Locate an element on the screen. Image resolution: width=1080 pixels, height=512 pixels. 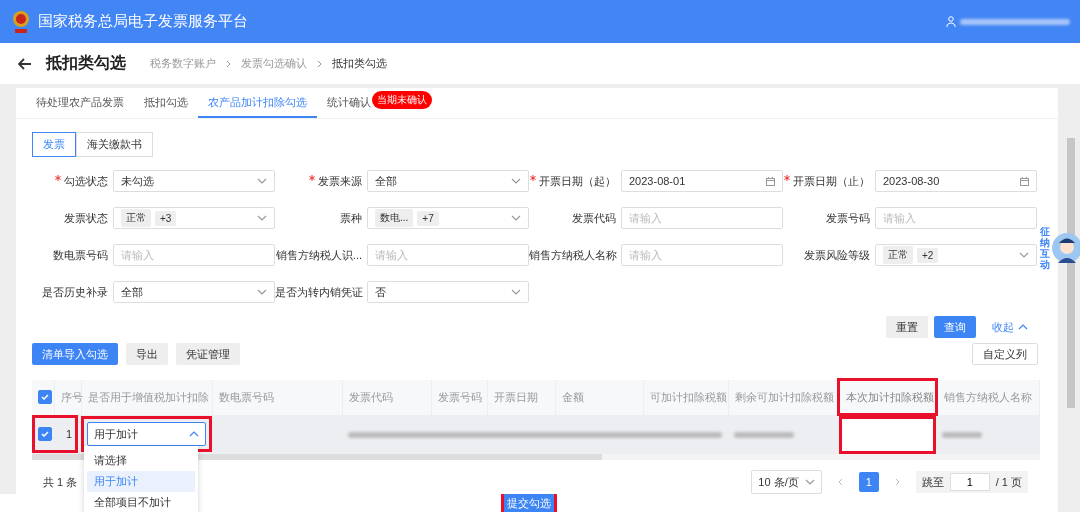
segment-button: 发票 is located at coordinates (54, 144).